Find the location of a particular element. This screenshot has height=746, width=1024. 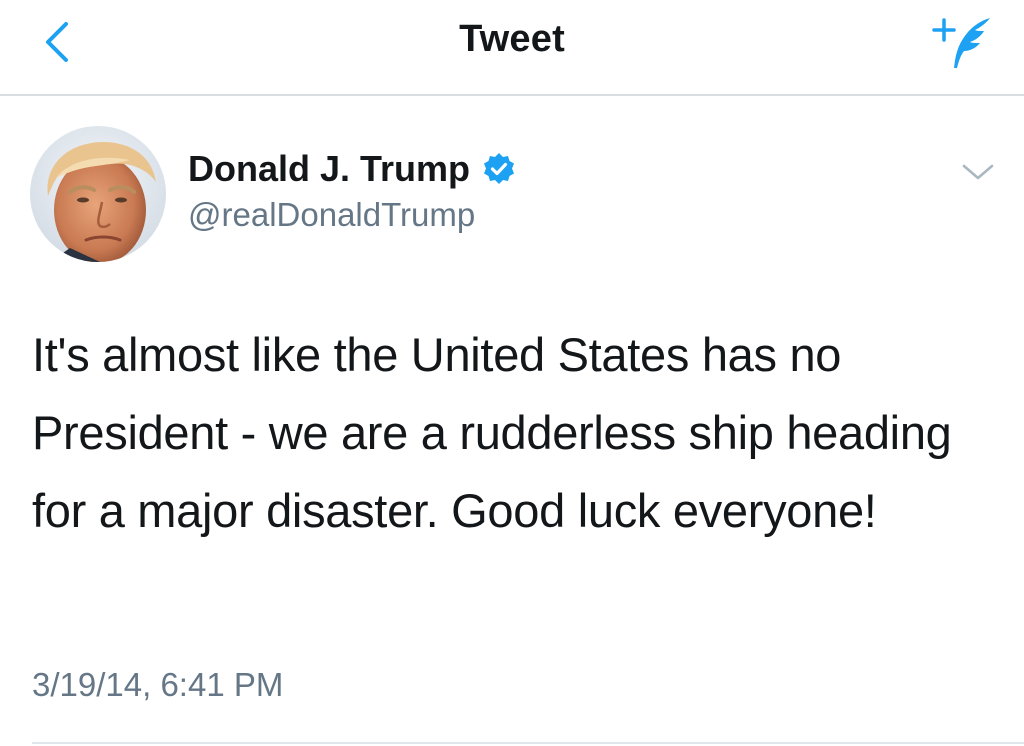

page-title: Tweet is located at coordinates (512, 39).